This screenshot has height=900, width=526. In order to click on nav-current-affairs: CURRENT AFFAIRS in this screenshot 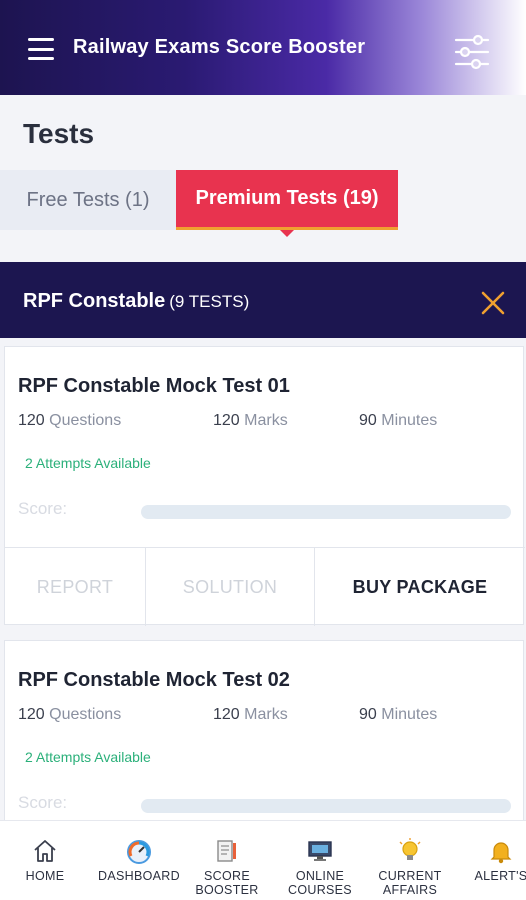, I will do `click(410, 860)`.